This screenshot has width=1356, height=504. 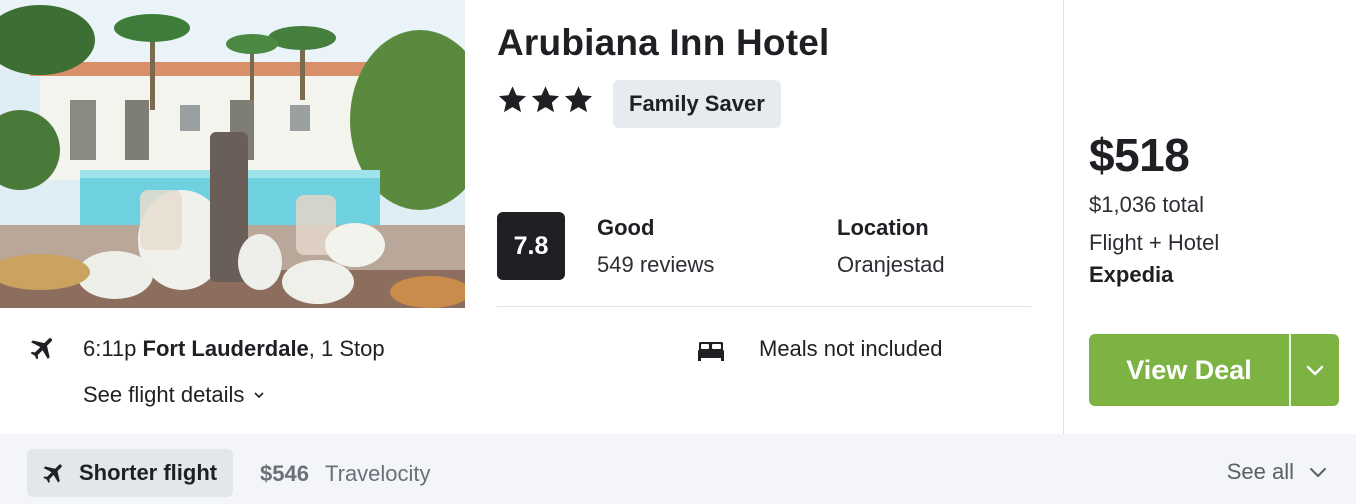 I want to click on location-label: Location, so click(x=883, y=227).